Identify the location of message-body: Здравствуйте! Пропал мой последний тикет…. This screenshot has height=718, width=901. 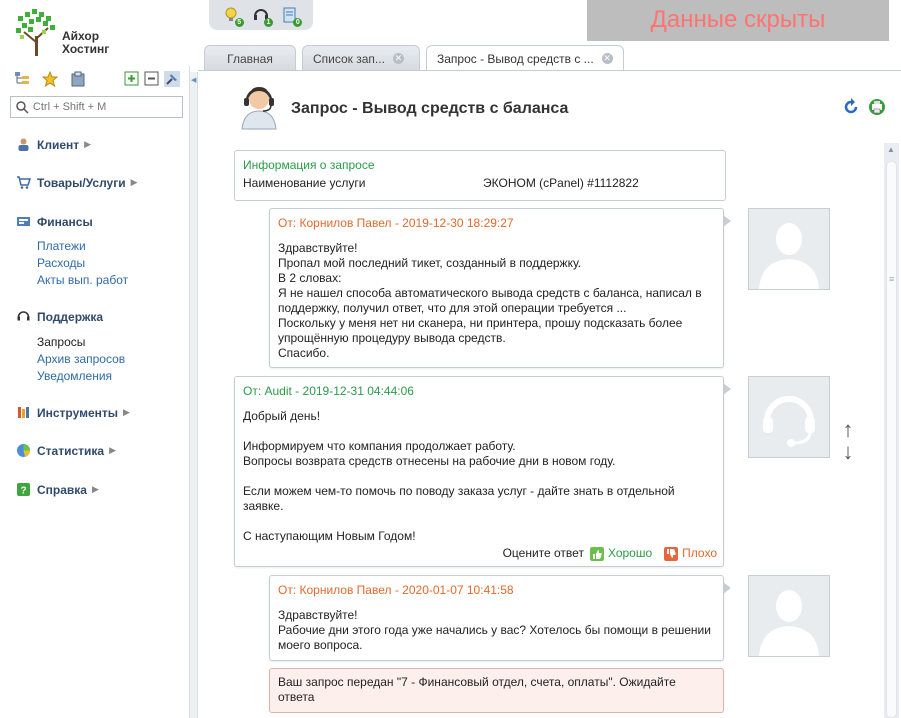
(496, 301).